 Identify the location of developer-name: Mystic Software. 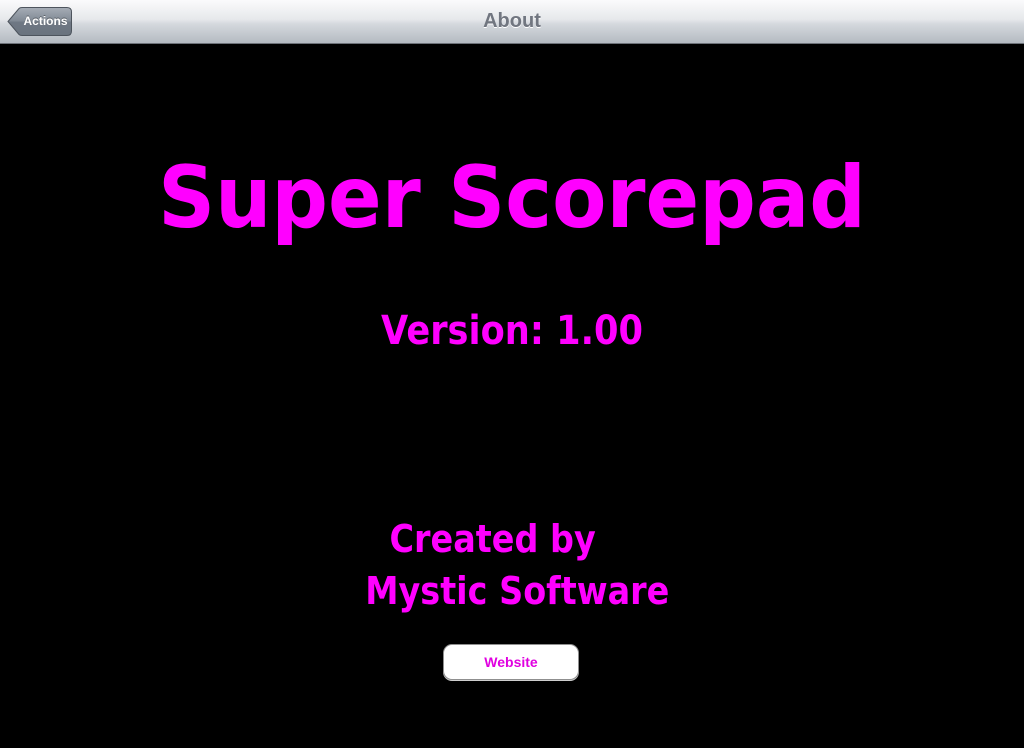
(517, 591).